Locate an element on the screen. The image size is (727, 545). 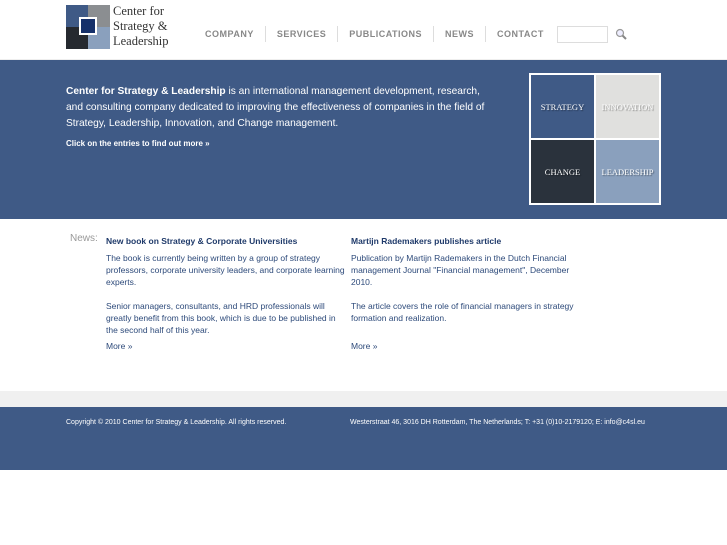
intro-company-name: Center for Strategy & Leadership is located at coordinates (146, 91).